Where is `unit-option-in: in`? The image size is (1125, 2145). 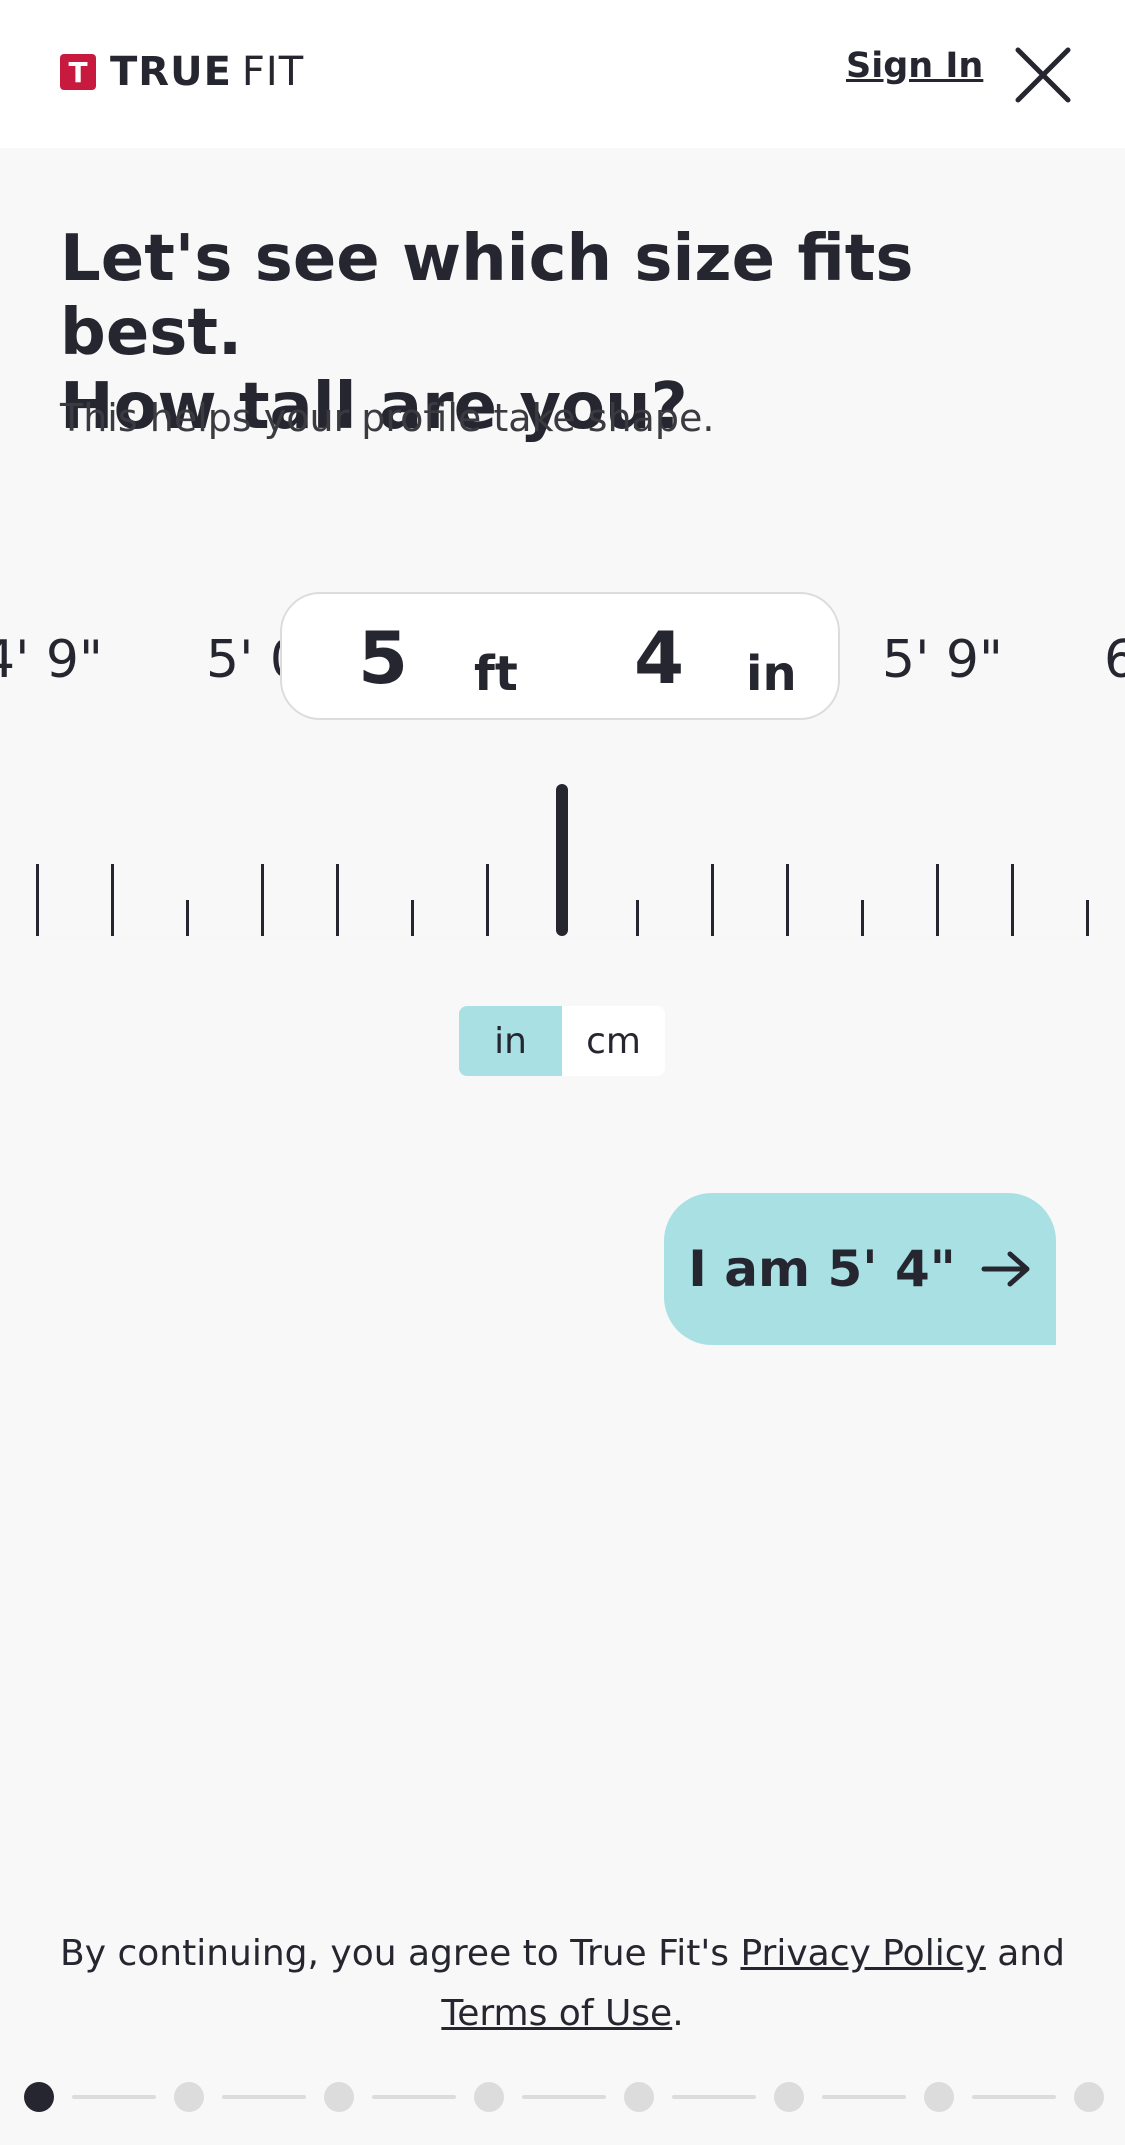
unit-option-in: in is located at coordinates (510, 1041).